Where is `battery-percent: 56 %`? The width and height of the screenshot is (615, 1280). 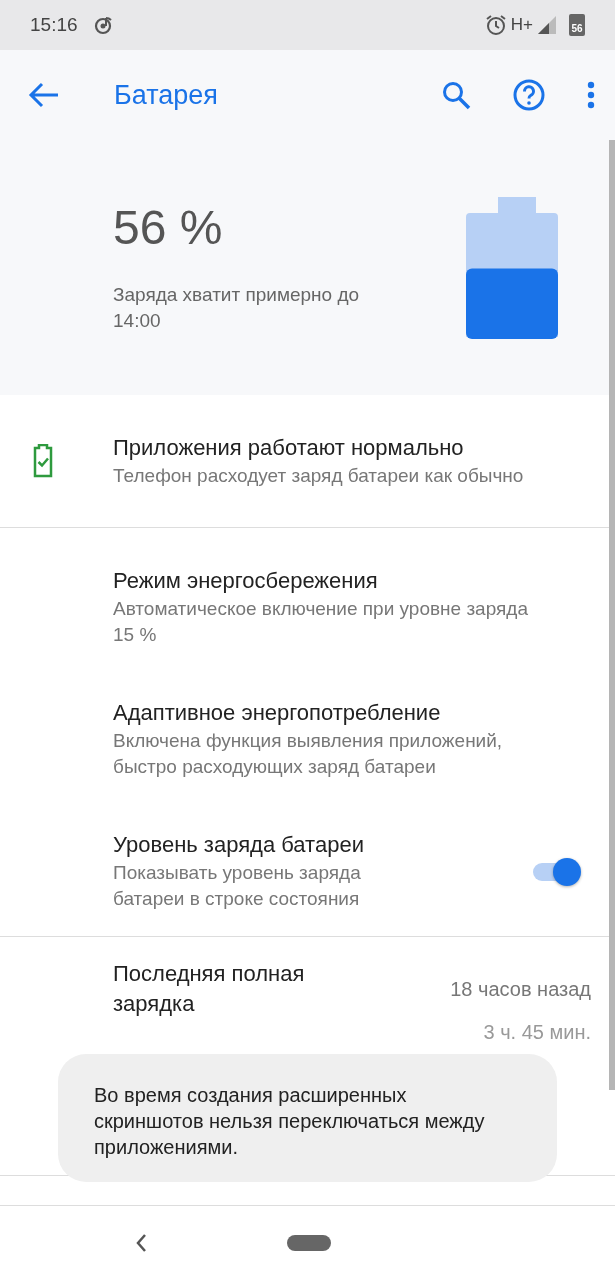
battery-percent: 56 % is located at coordinates (168, 227).